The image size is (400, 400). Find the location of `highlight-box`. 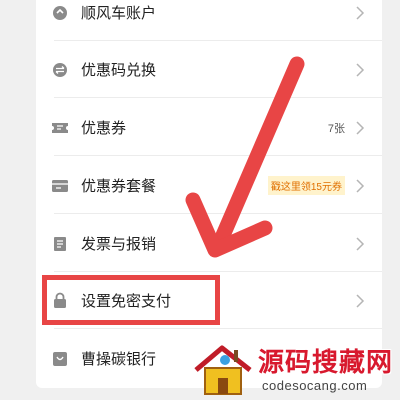

highlight-box is located at coordinates (131, 300).